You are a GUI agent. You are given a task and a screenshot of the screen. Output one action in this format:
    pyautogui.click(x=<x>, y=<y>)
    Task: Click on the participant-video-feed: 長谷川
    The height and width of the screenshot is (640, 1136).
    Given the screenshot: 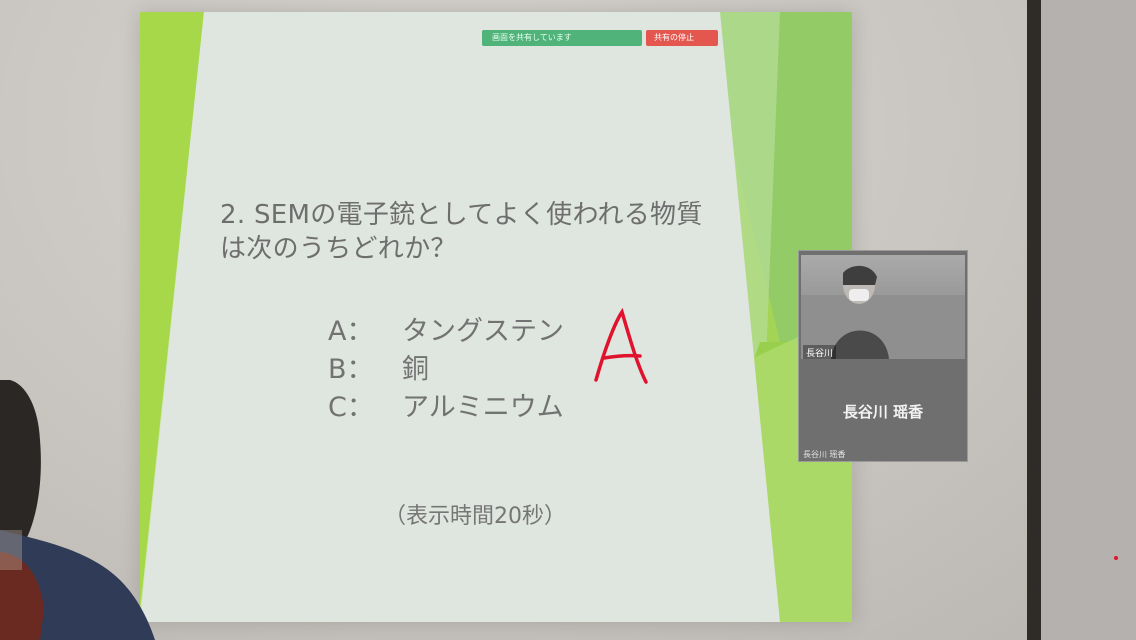 What is the action you would take?
    pyautogui.click(x=883, y=307)
    